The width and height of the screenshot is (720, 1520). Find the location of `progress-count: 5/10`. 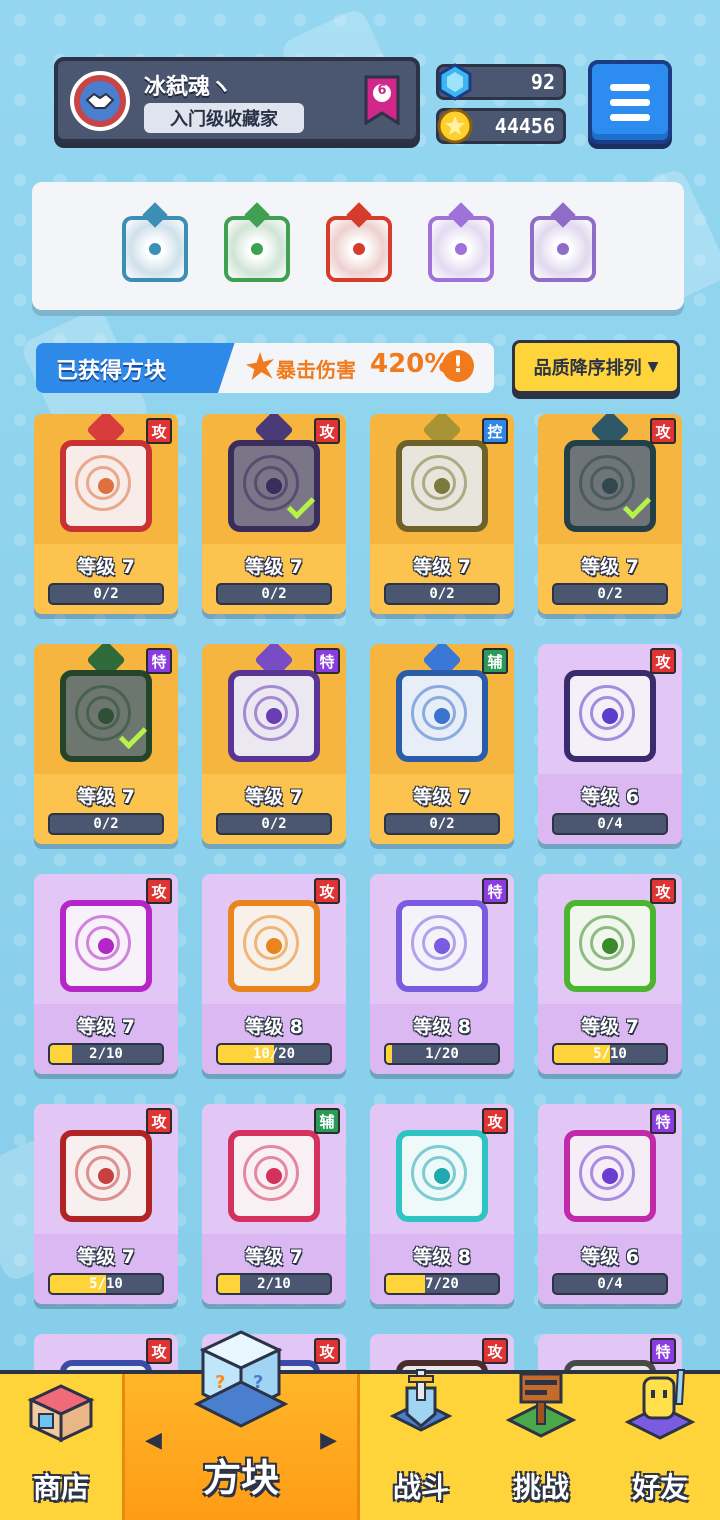

progress-count: 5/10 is located at coordinates (610, 1054).